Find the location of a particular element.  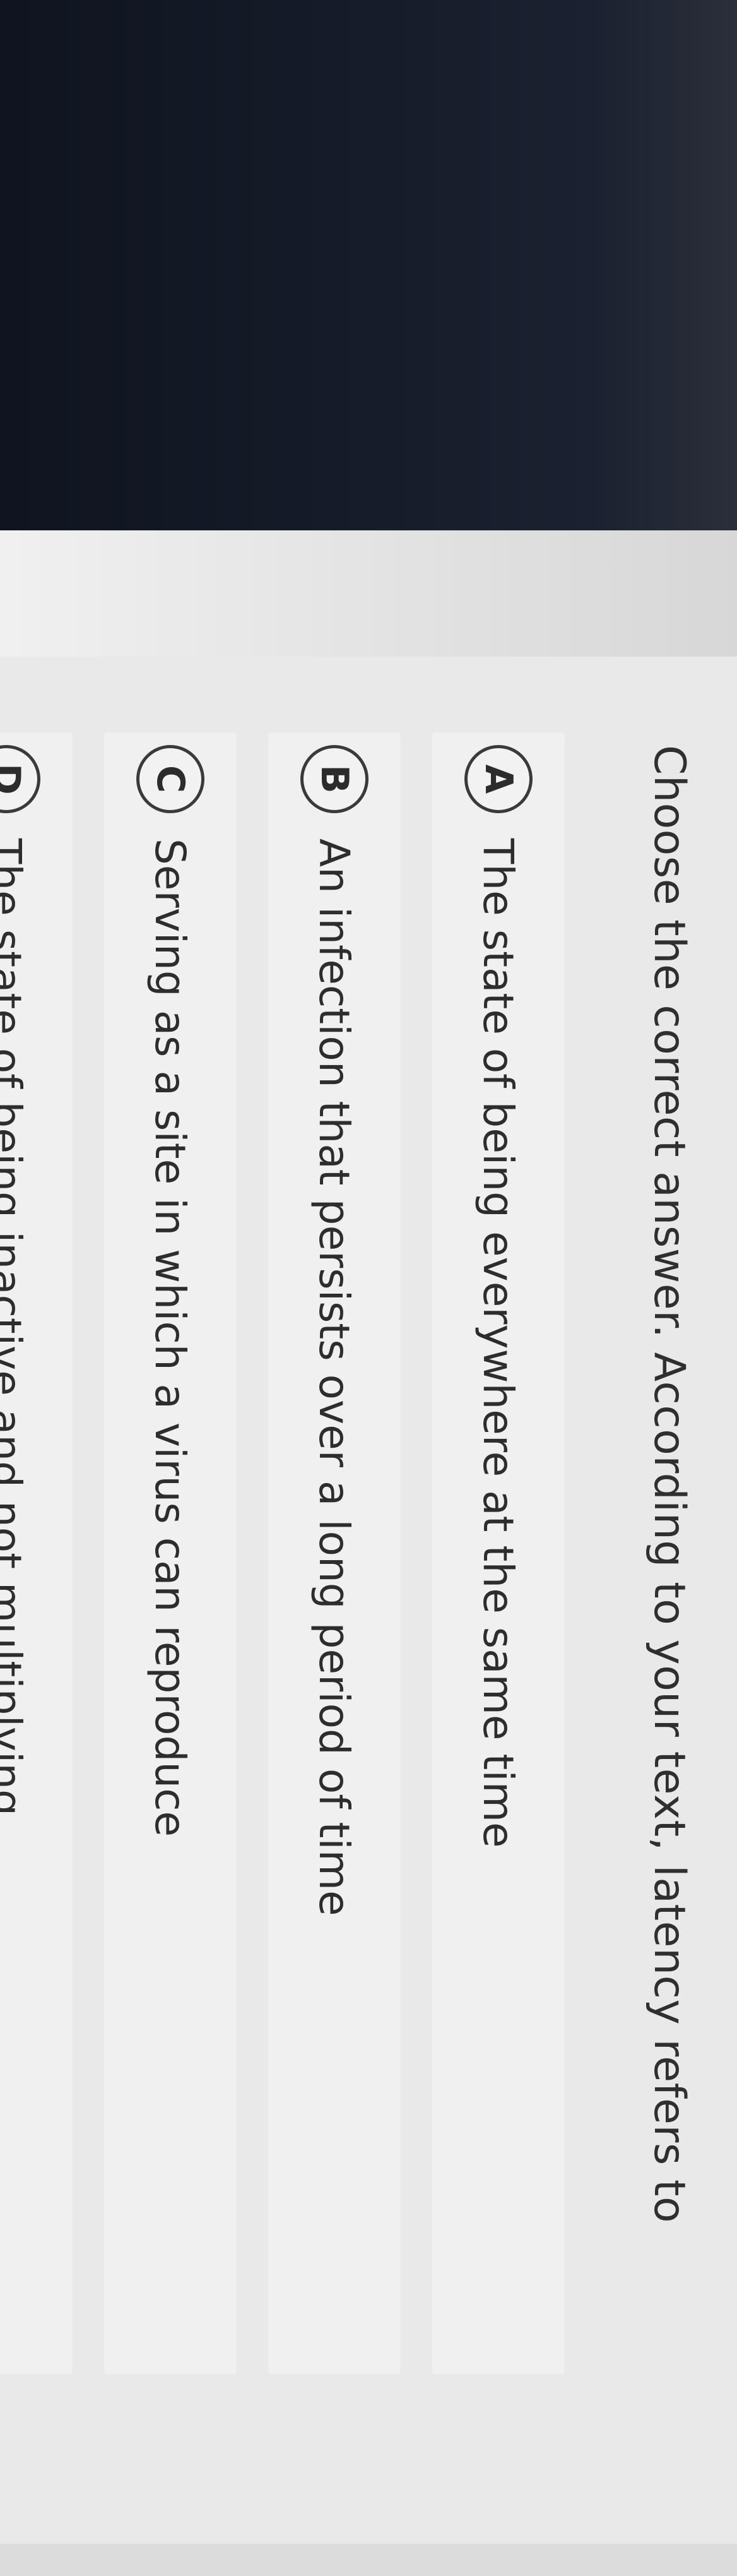

option-letter-badge: D is located at coordinates (20, 779).